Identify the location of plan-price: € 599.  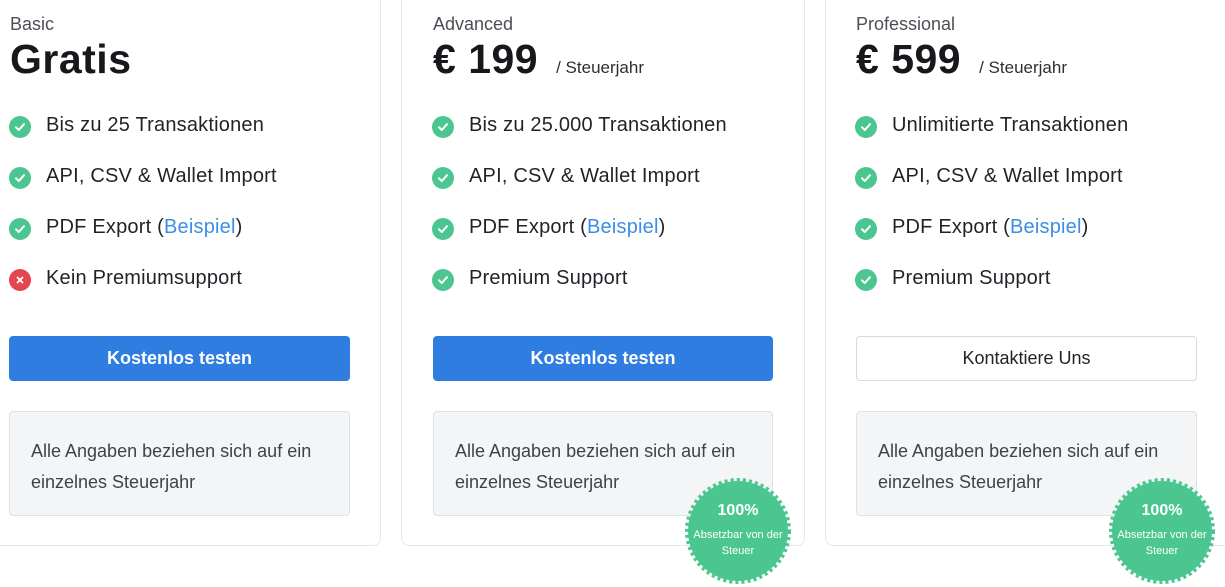
(909, 59).